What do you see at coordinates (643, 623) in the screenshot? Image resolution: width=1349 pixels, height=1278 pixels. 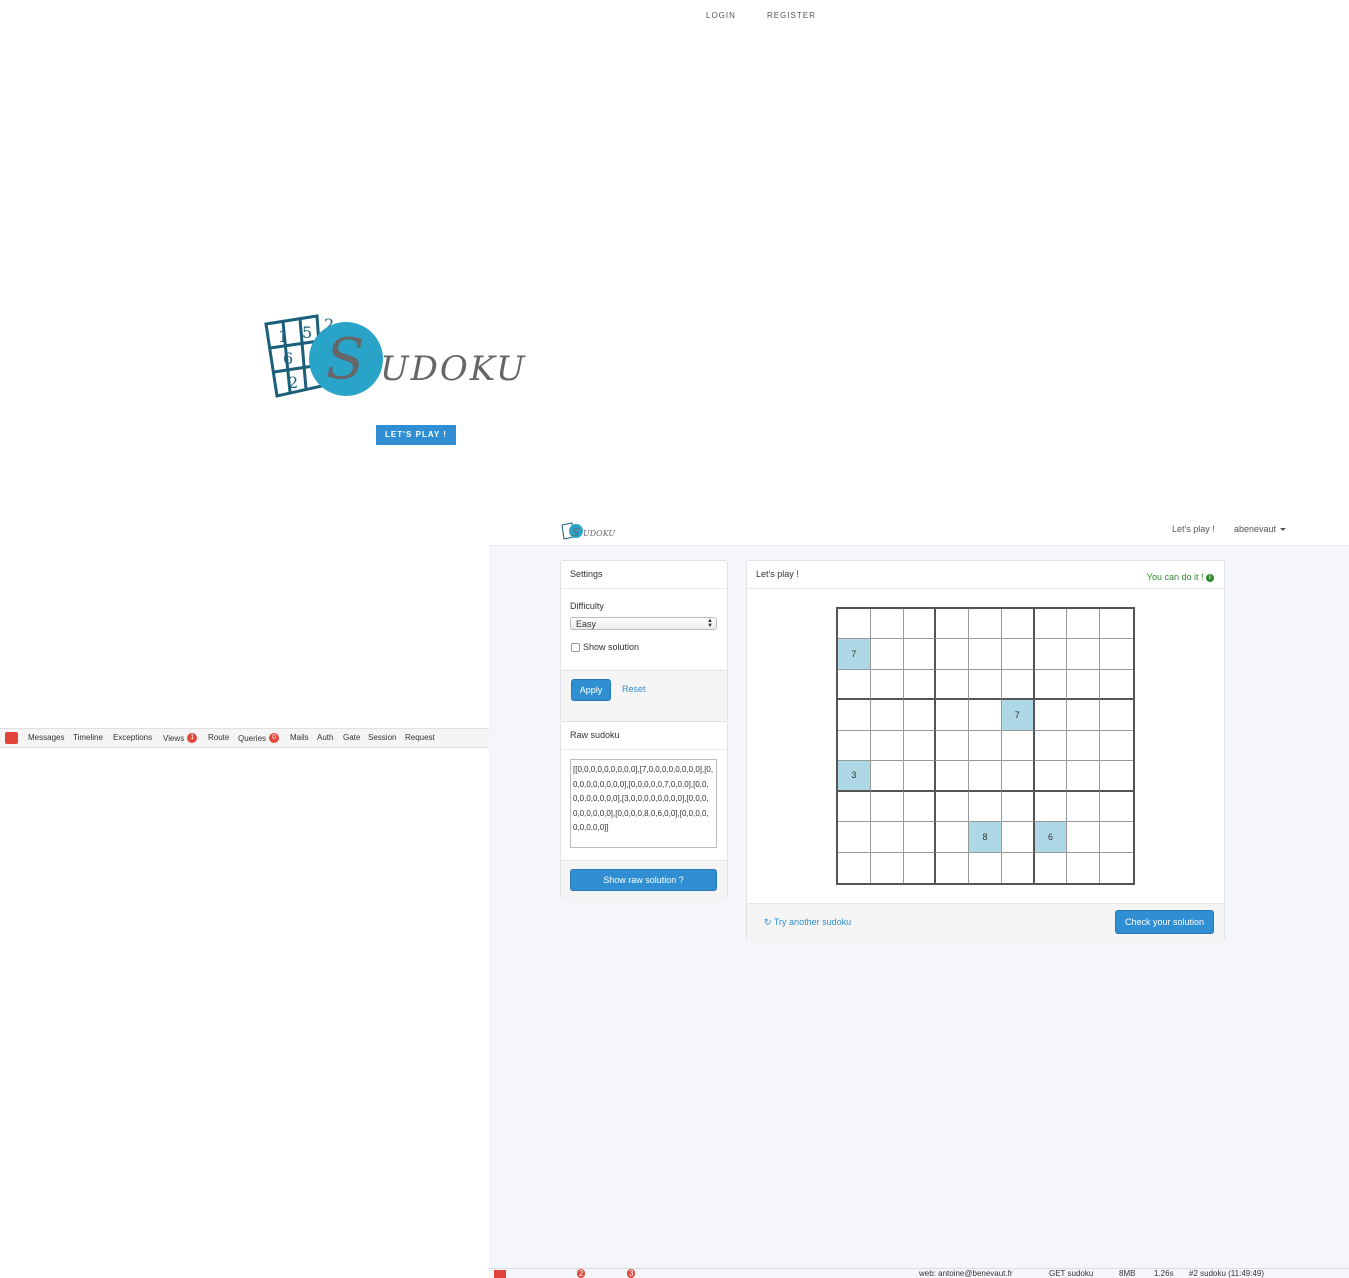 I see `difficulty-select: Easy ▲ ▼` at bounding box center [643, 623].